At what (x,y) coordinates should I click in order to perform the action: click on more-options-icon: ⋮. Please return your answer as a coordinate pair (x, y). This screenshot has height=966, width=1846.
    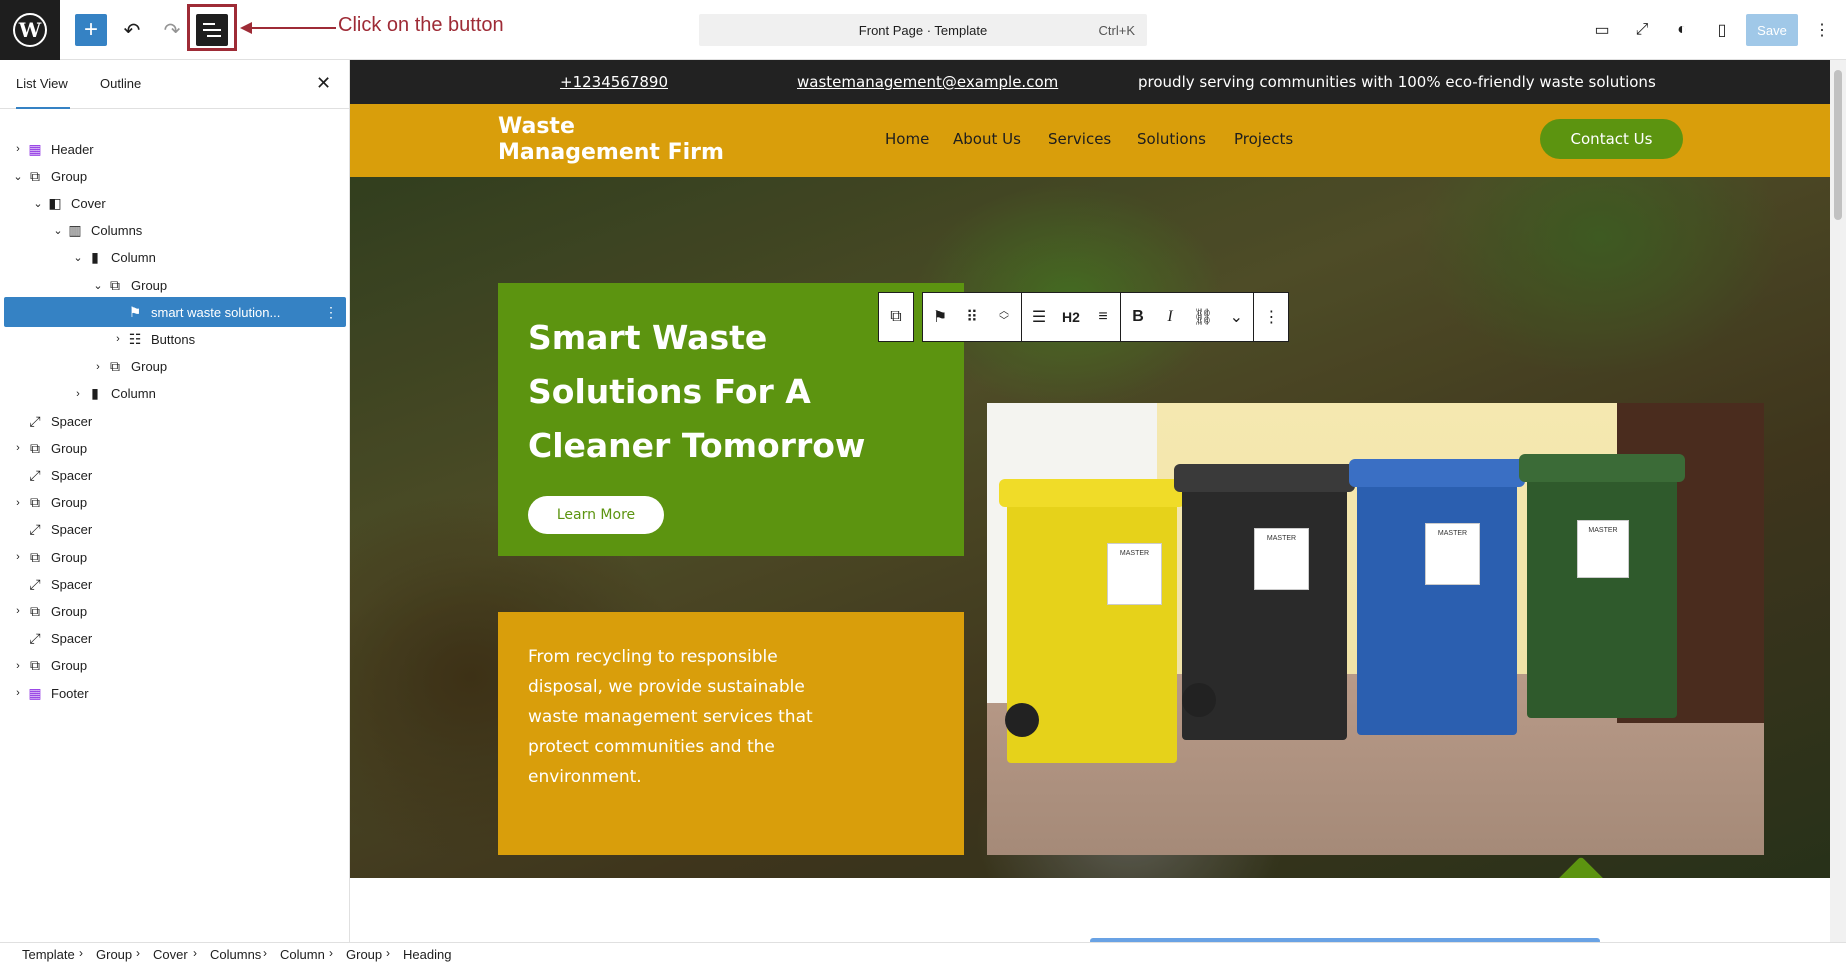
    Looking at the image, I should click on (1822, 30).